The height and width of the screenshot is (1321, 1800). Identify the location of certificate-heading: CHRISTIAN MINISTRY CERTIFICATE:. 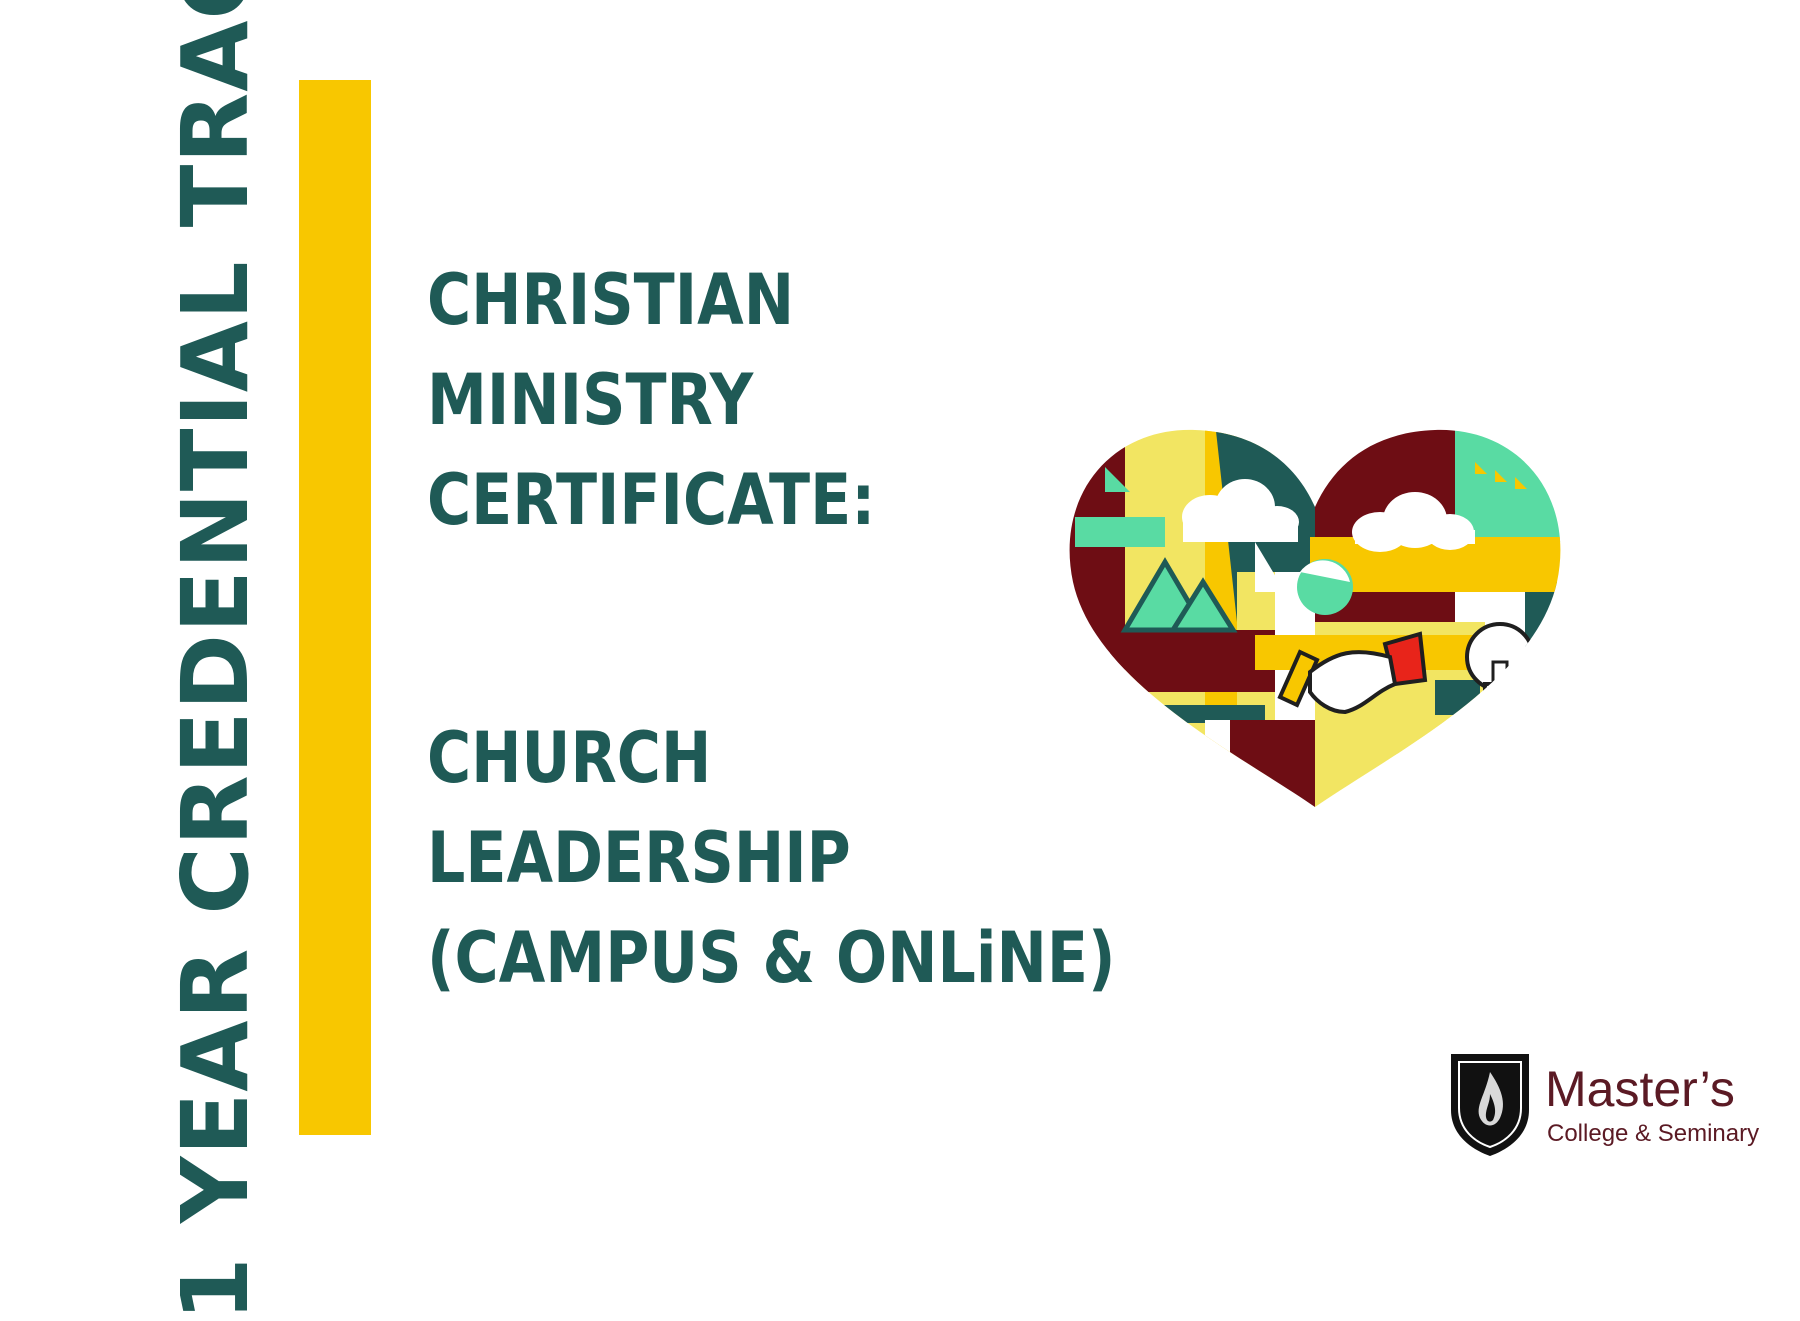
(651, 400).